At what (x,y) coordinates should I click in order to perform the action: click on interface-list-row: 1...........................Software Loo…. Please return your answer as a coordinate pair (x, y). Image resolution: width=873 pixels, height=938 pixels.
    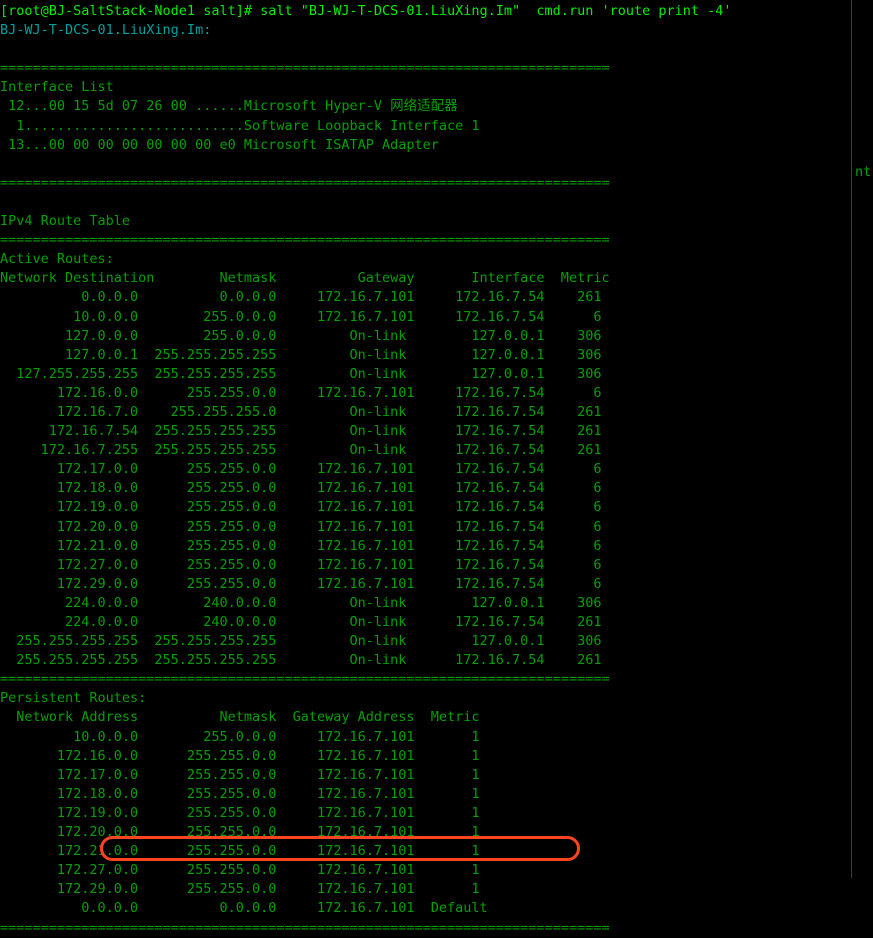
    Looking at the image, I should click on (240, 125).